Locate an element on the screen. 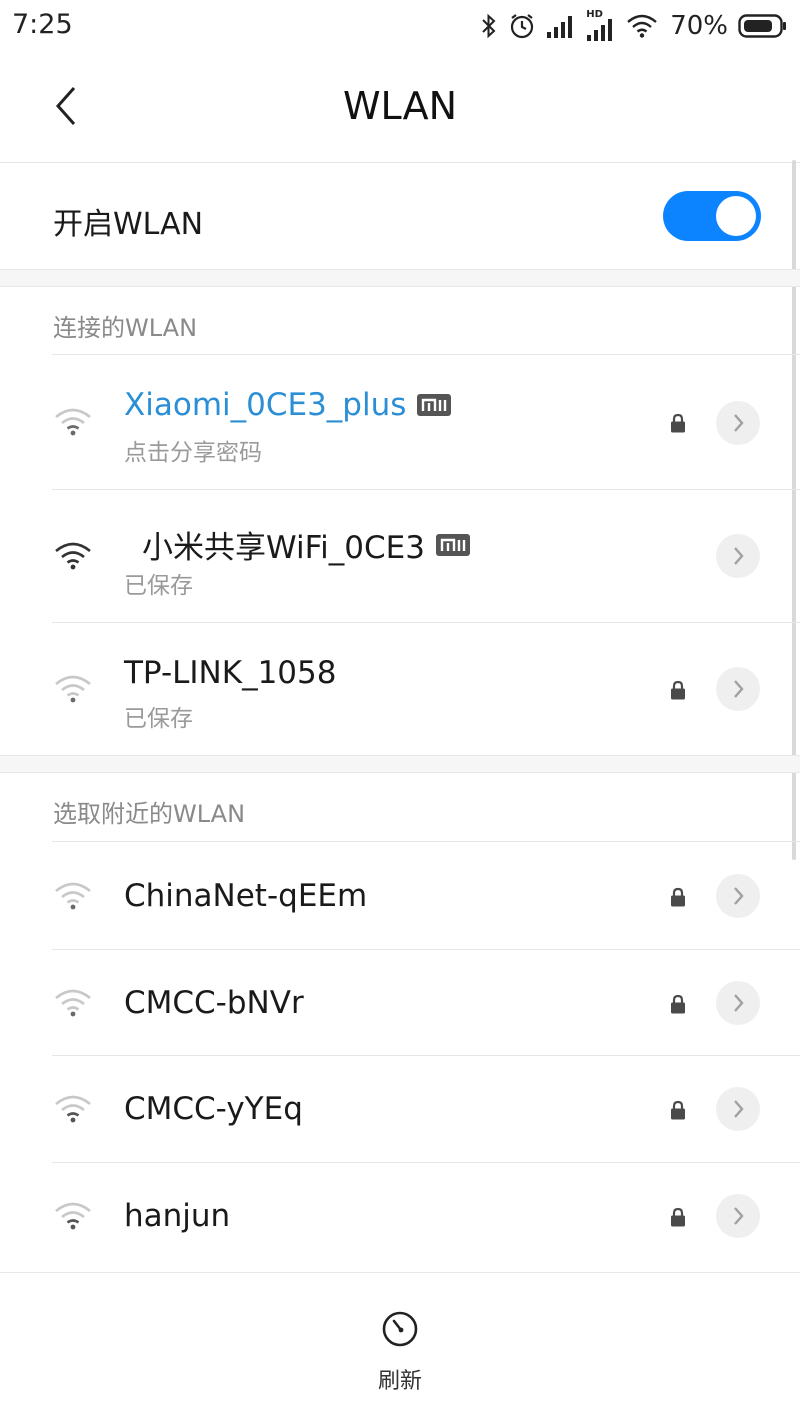  network-row-tp-link: TP-LINK_1058 已保存 is located at coordinates (400, 689).